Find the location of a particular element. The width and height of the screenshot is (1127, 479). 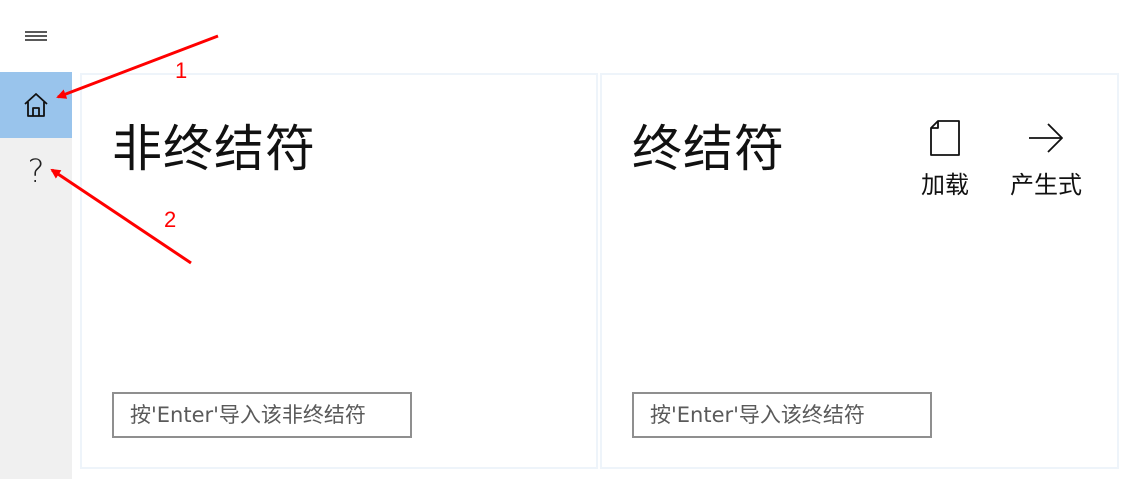

arrow-right-icon is located at coordinates (1046, 138).